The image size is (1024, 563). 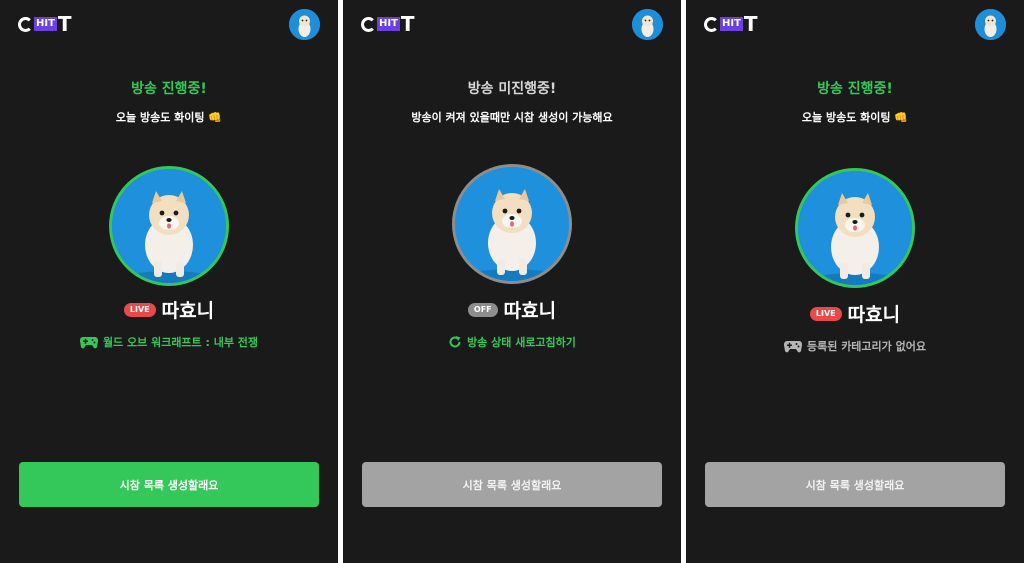 I want to click on streamer-name-row: OFF 따효니, so click(x=512, y=309).